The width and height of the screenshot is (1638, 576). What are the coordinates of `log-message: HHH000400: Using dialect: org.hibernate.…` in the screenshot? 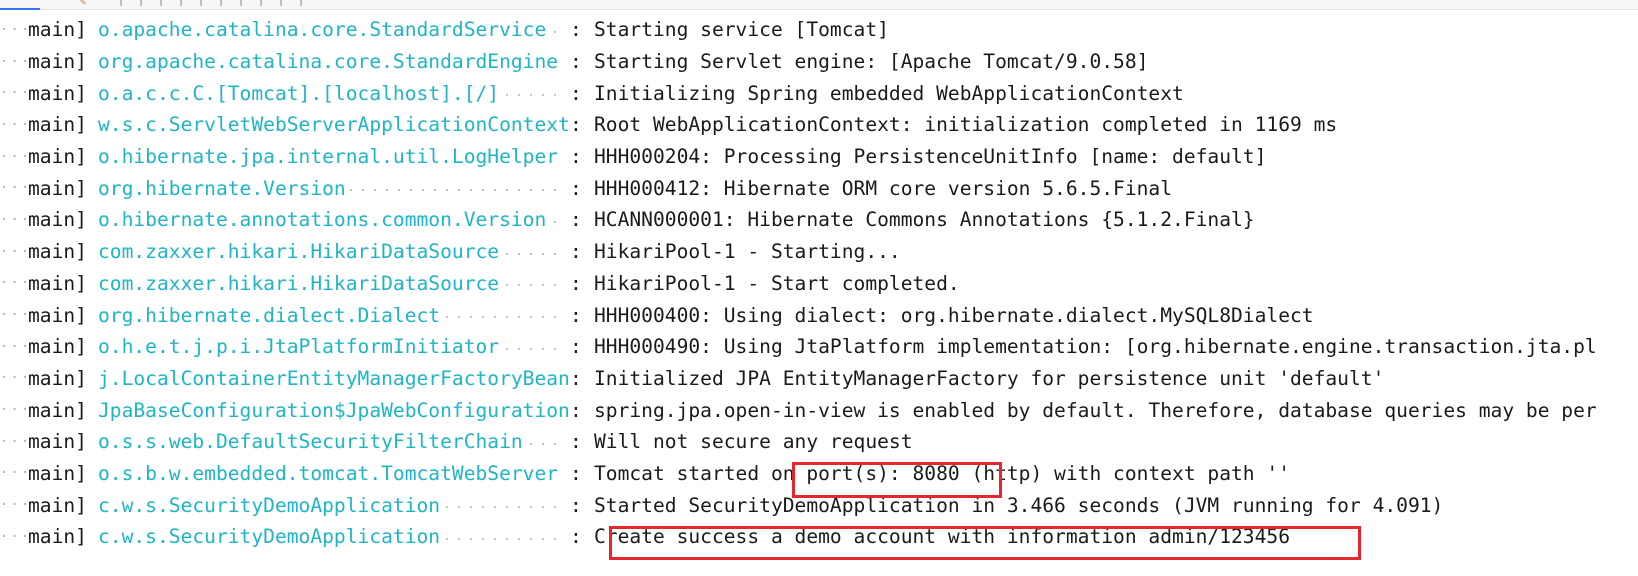 It's located at (954, 315).